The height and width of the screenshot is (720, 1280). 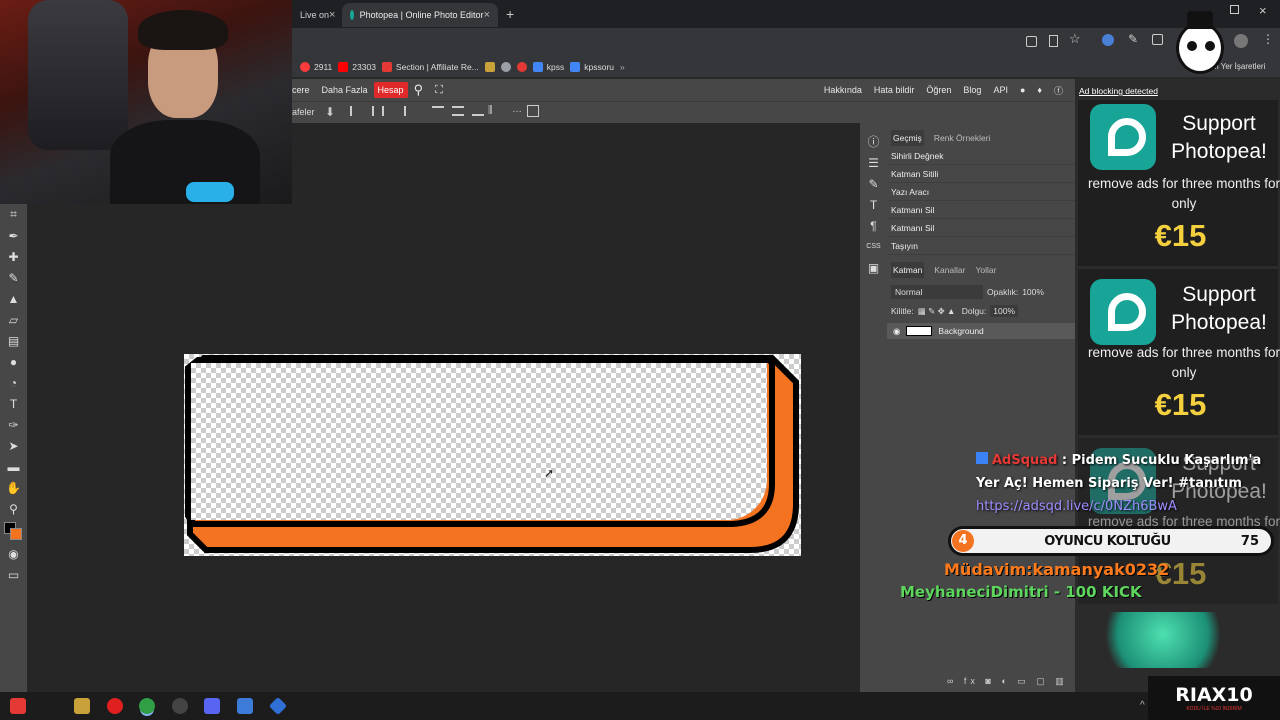 I want to click on layer-name: Background, so click(x=960, y=331).